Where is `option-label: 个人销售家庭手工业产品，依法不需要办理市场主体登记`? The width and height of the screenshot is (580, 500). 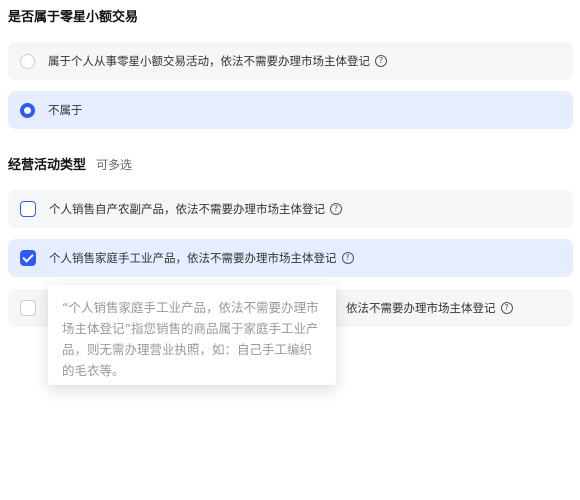 option-label: 个人销售家庭手工业产品，依法不需要办理市场主体登记 is located at coordinates (193, 258).